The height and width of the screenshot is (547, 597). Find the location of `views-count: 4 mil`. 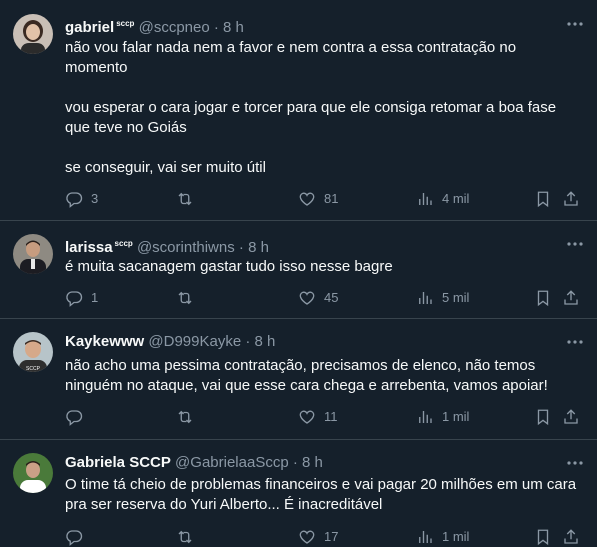

views-count: 4 mil is located at coordinates (456, 198).